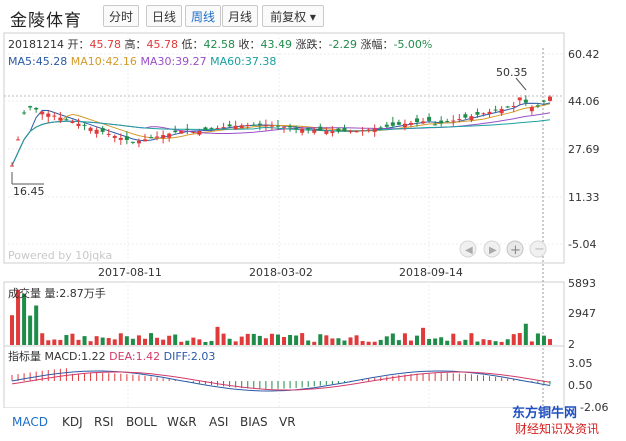 This screenshot has height=441, width=626. I want to click on tab-rsi: RSI, so click(104, 422).